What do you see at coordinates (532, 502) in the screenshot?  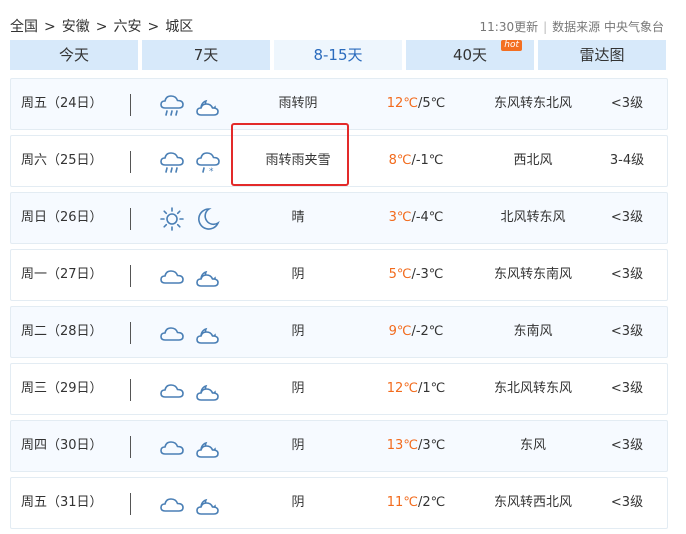 I see `wind-direction: 东风转西北风` at bounding box center [532, 502].